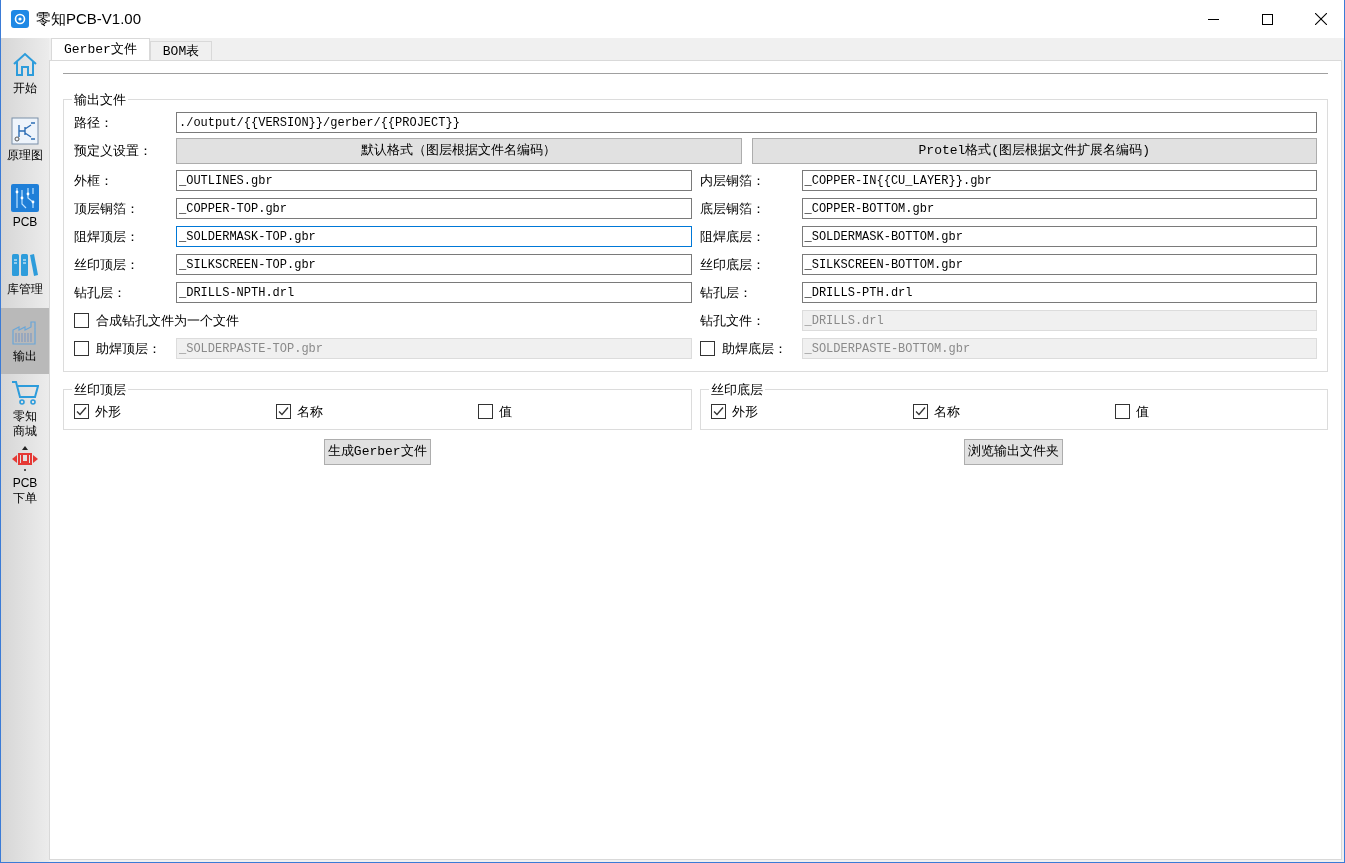 The image size is (1345, 863). What do you see at coordinates (107, 208) in the screenshot?
I see `field-label: 顶层铜箔：` at bounding box center [107, 208].